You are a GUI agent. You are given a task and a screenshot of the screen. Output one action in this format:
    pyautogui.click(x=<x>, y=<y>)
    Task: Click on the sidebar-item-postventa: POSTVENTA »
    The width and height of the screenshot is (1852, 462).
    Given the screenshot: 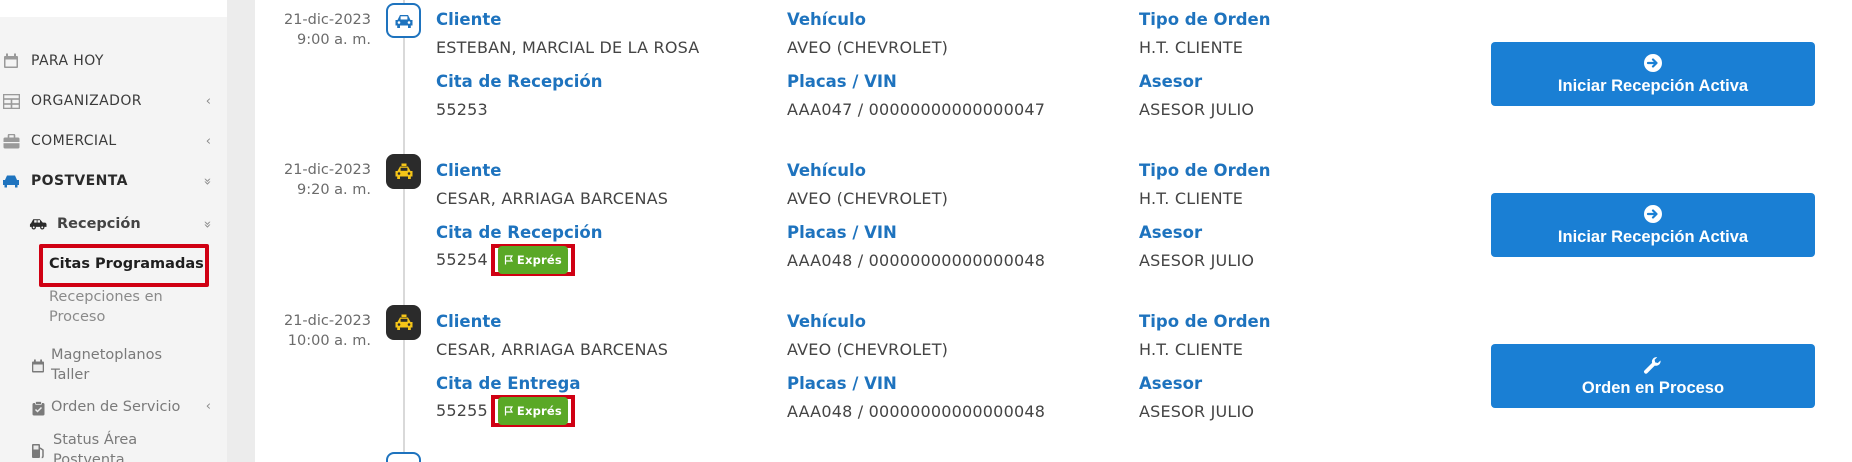 What is the action you would take?
    pyautogui.click(x=113, y=181)
    